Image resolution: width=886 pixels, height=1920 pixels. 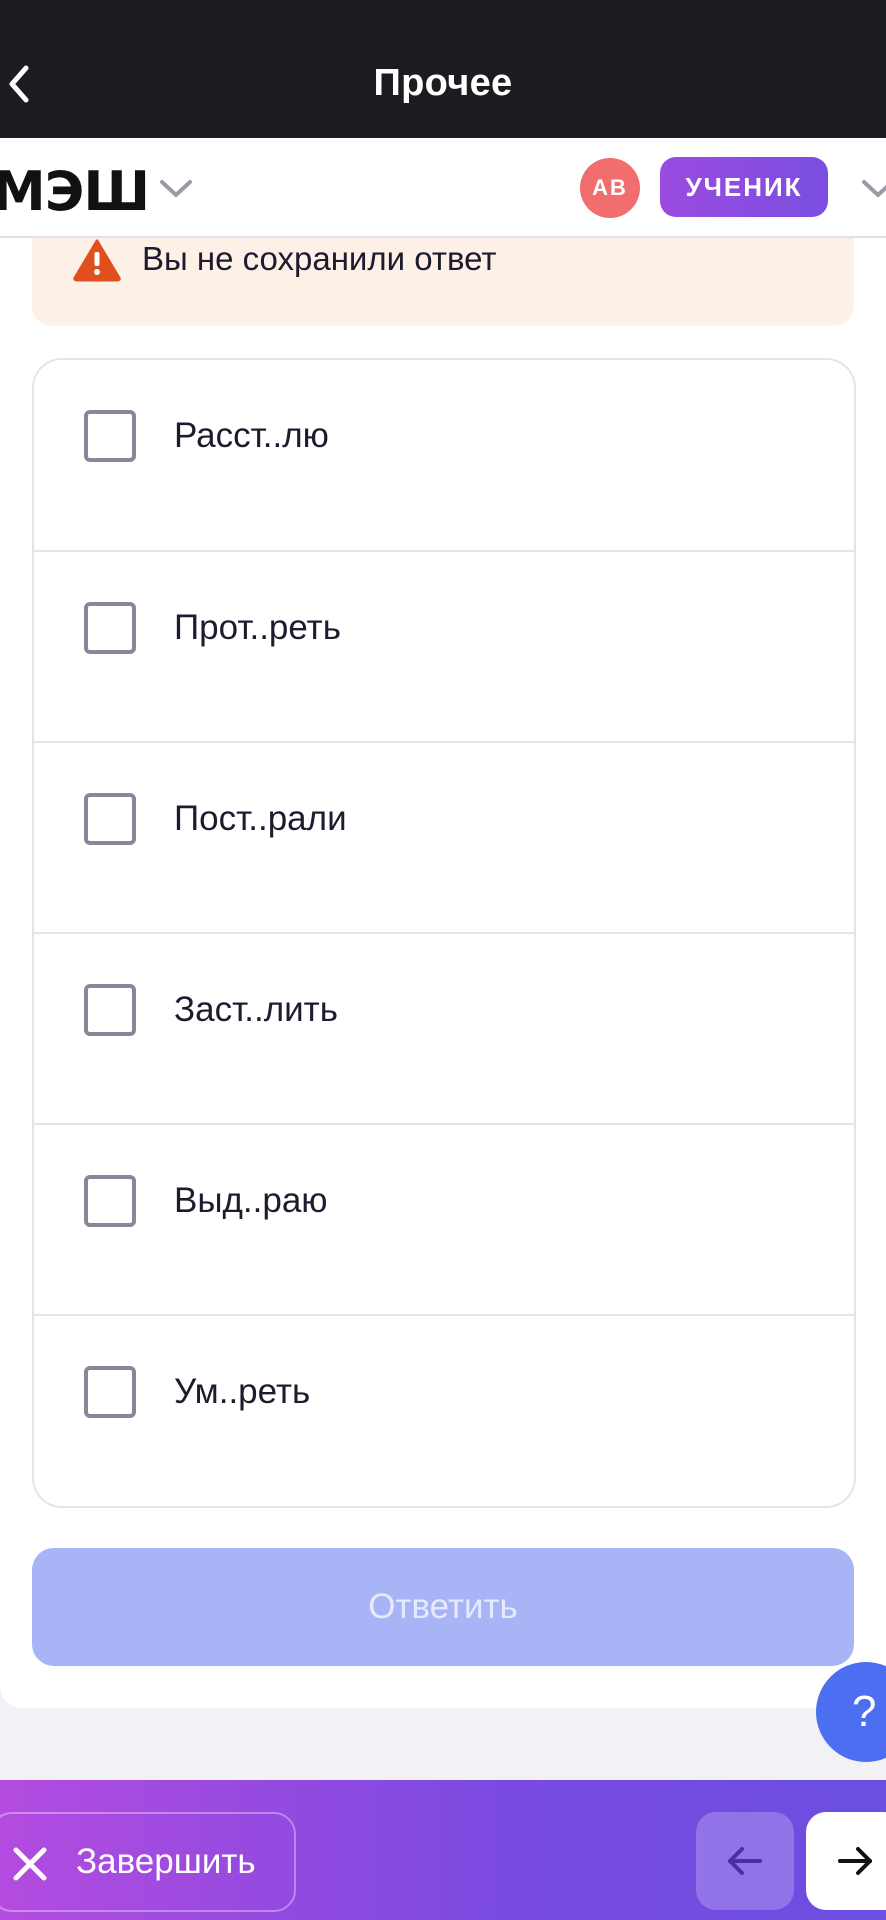 I want to click on answer-button: Ответить, so click(x=443, y=1607).